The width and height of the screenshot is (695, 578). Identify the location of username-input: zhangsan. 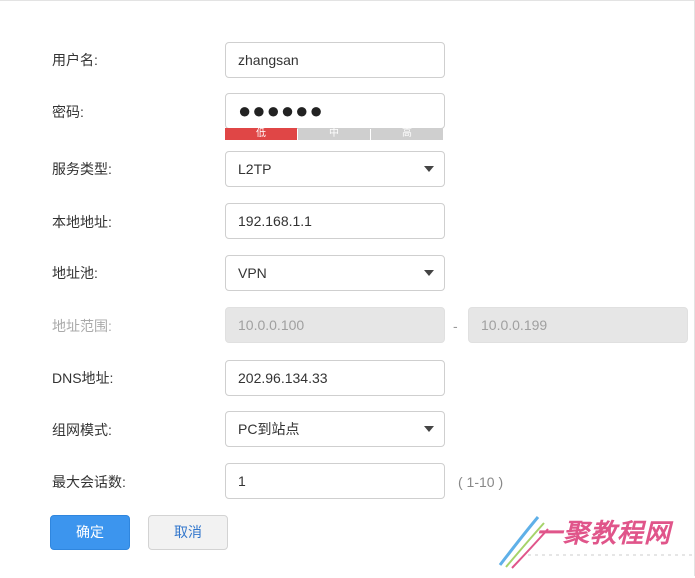
(335, 60).